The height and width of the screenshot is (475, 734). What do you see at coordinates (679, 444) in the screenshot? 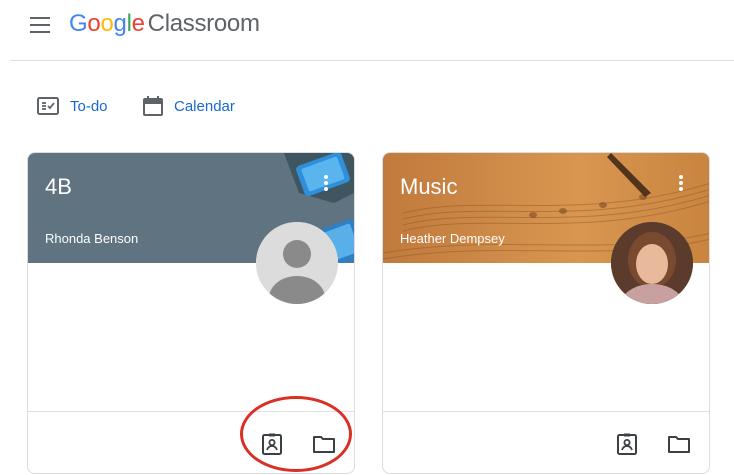
I see `folder-icon` at bounding box center [679, 444].